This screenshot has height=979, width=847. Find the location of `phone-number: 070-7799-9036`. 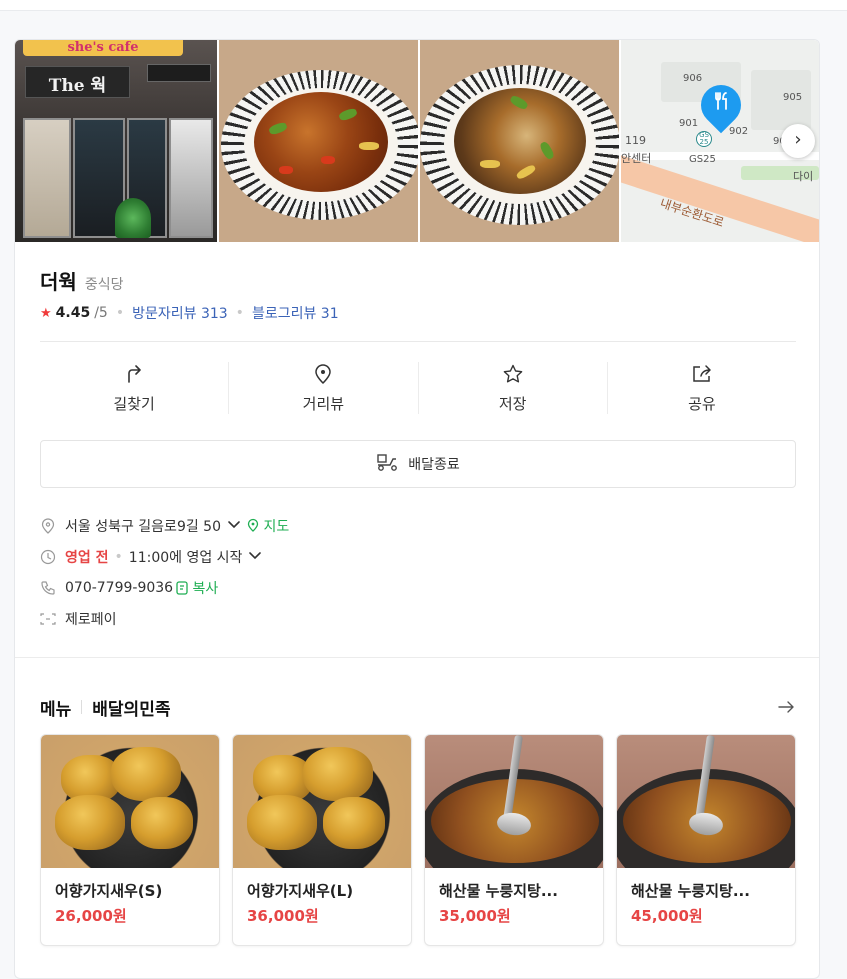

phone-number: 070-7799-9036 is located at coordinates (119, 588).